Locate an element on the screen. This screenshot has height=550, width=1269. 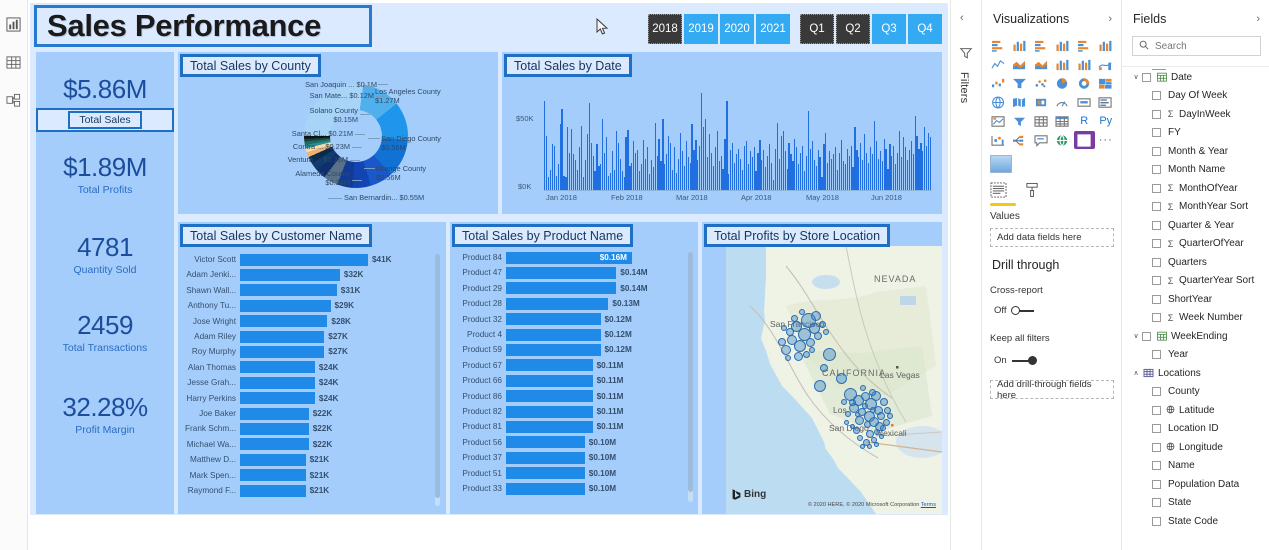
bar-row: Mark Spen... $21K is located at coordinates (308, 475).